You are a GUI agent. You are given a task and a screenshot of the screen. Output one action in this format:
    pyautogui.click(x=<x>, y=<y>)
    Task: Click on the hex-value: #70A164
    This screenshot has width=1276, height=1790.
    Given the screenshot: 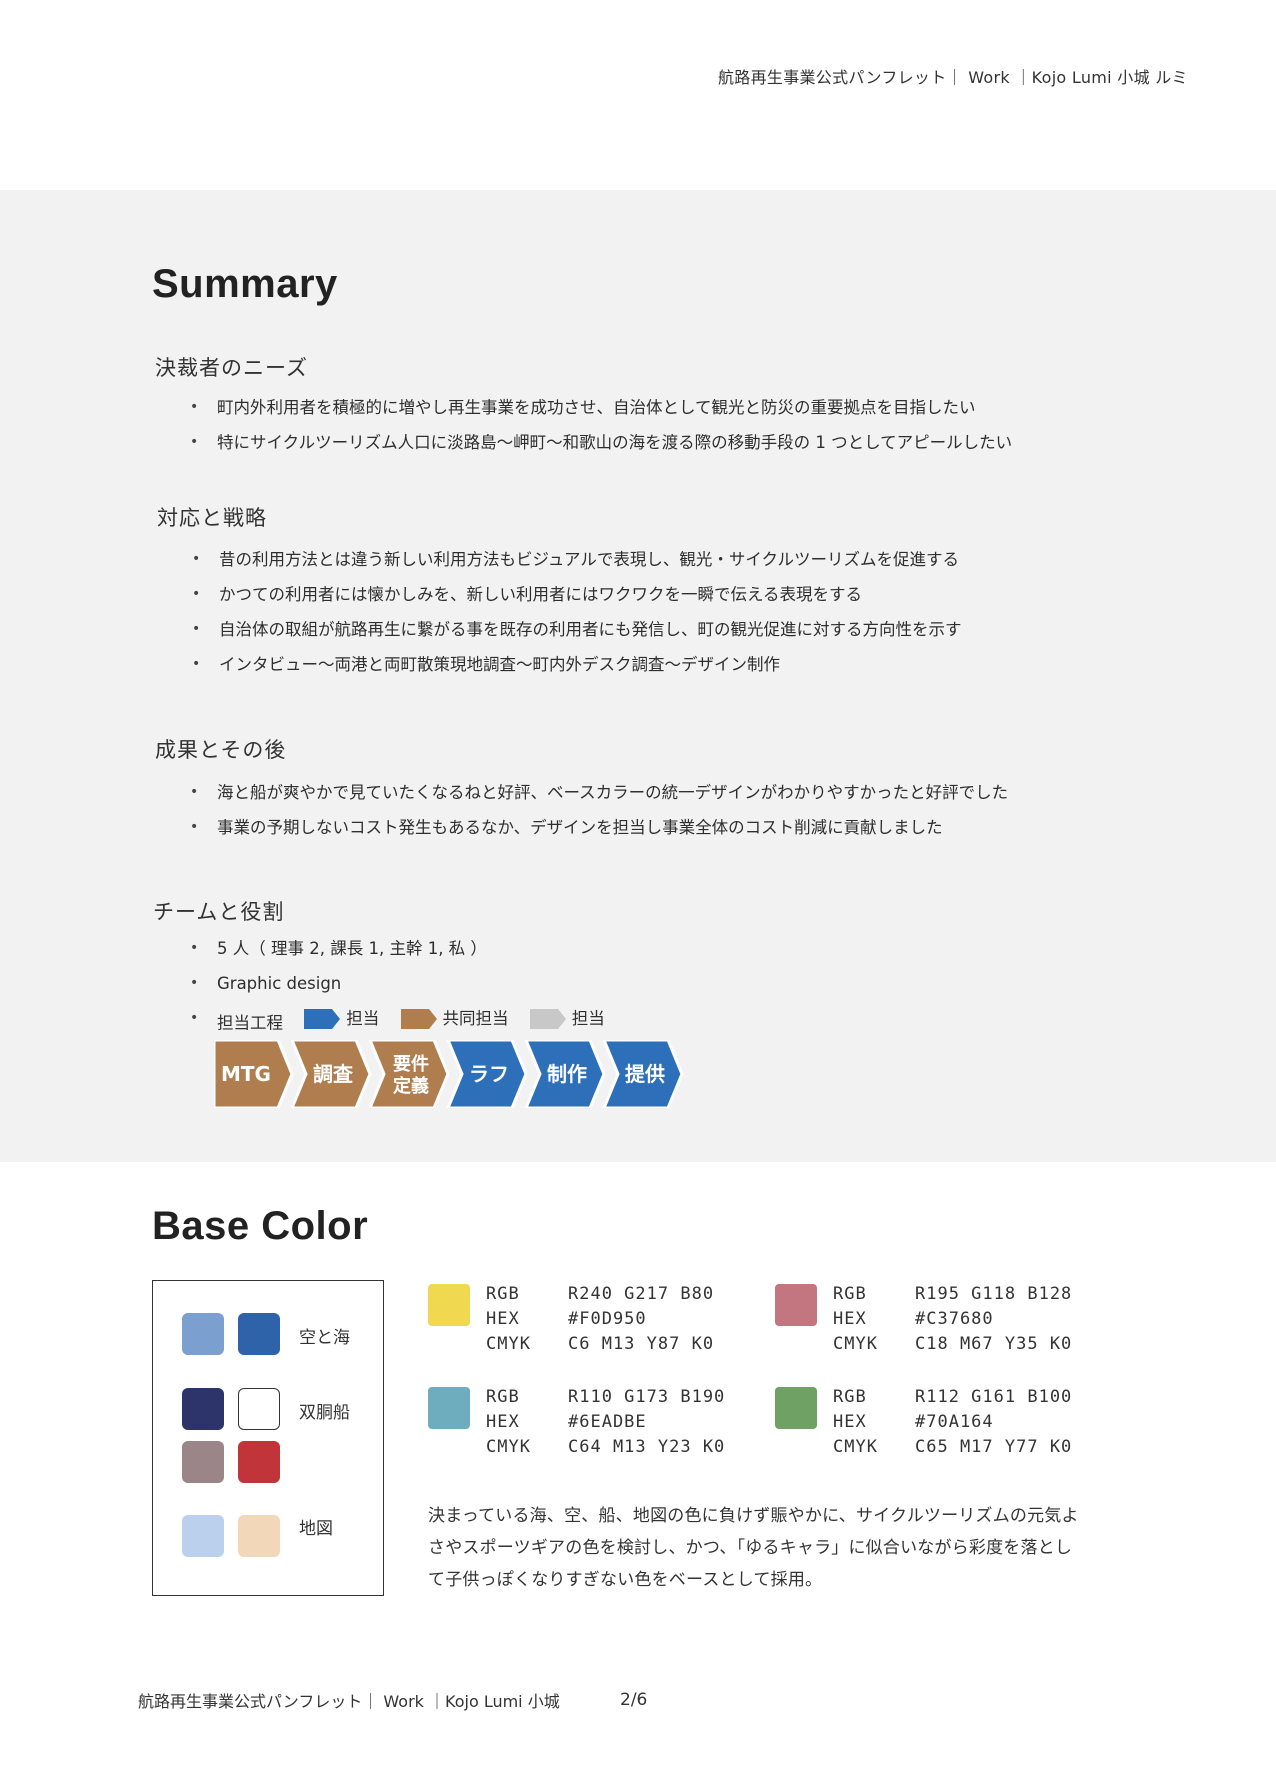 What is the action you would take?
    pyautogui.click(x=954, y=1422)
    